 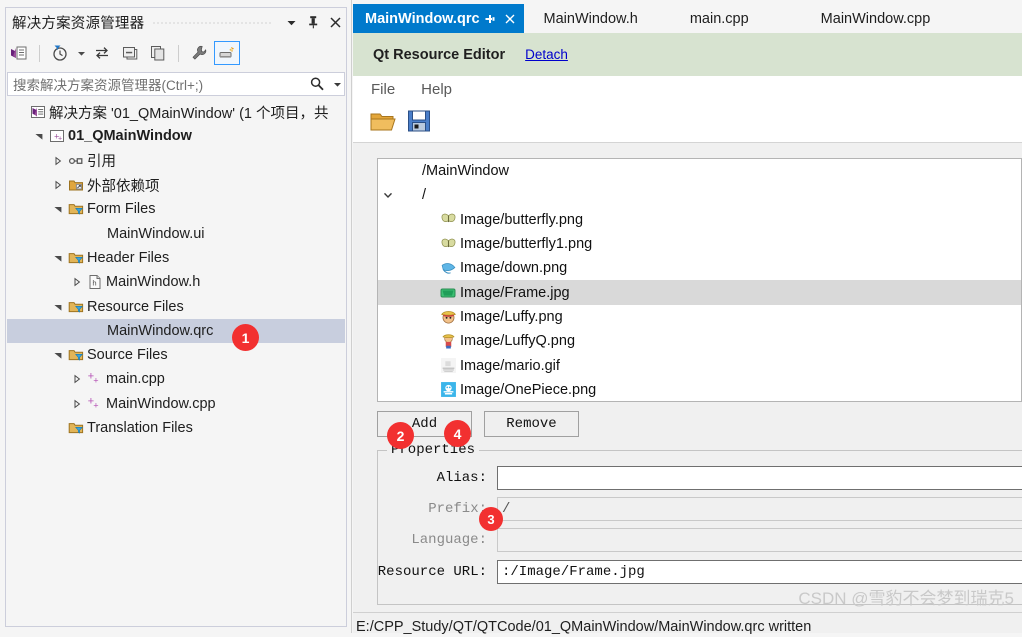 I want to click on resource-list-item: Image/butterfly1.png, so click(x=699, y=244).